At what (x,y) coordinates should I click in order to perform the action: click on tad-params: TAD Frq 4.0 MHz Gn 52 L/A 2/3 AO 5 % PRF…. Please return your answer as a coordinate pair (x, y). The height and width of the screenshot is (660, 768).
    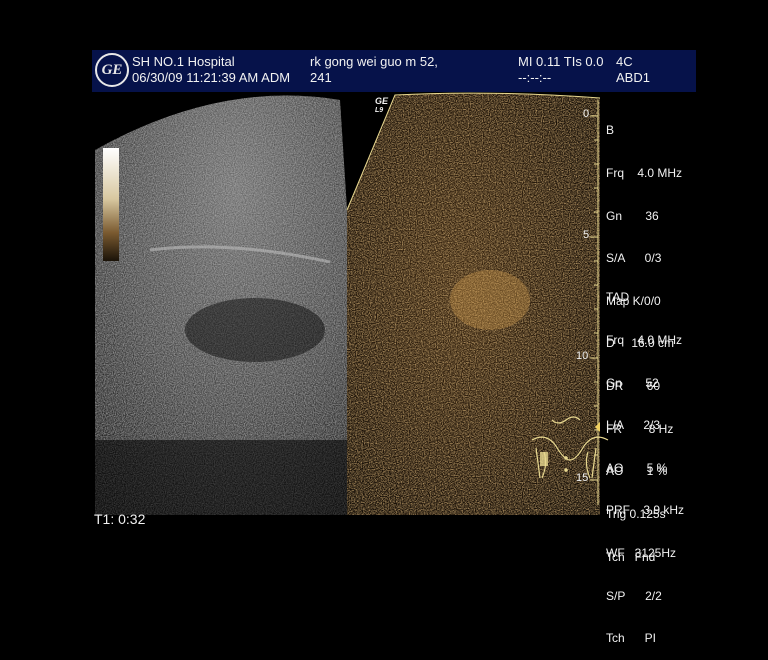
    Looking at the image, I should click on (645, 461).